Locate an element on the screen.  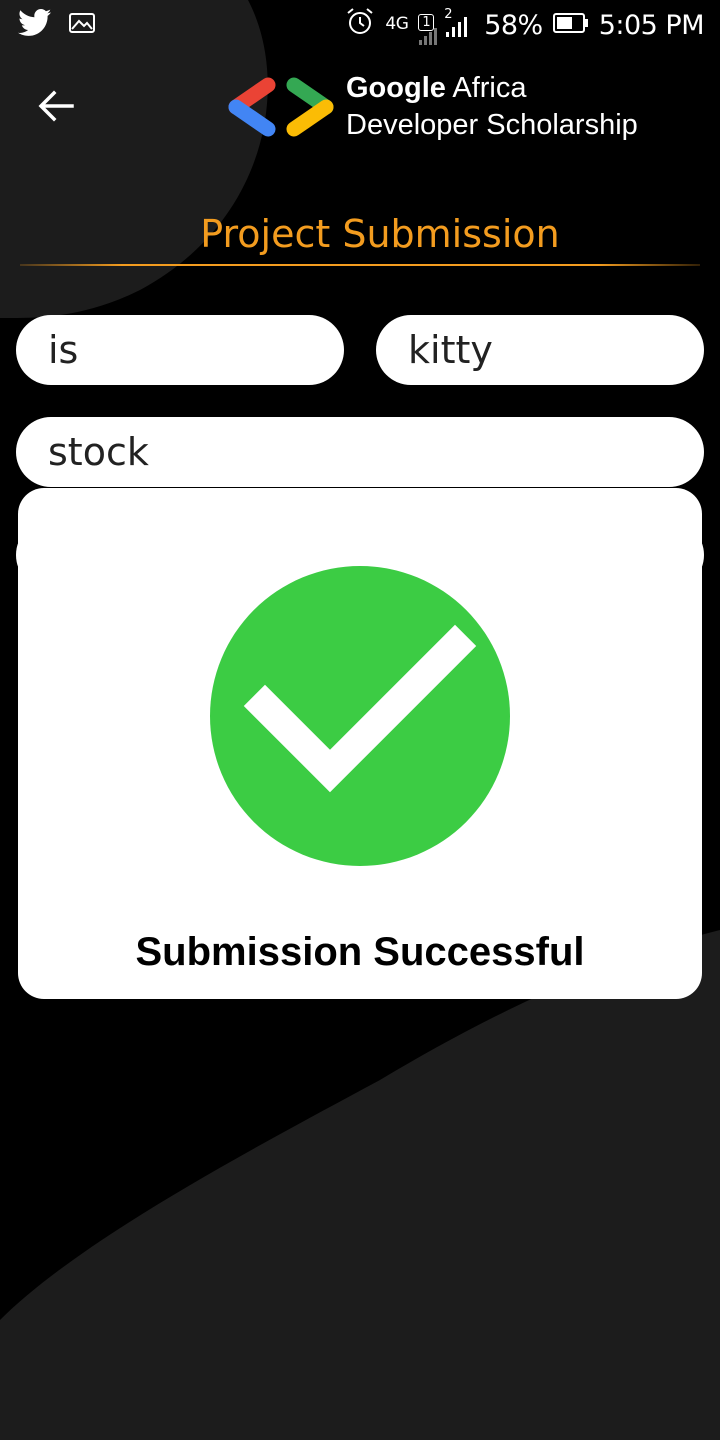
logo-region: Africa is located at coordinates (489, 88).